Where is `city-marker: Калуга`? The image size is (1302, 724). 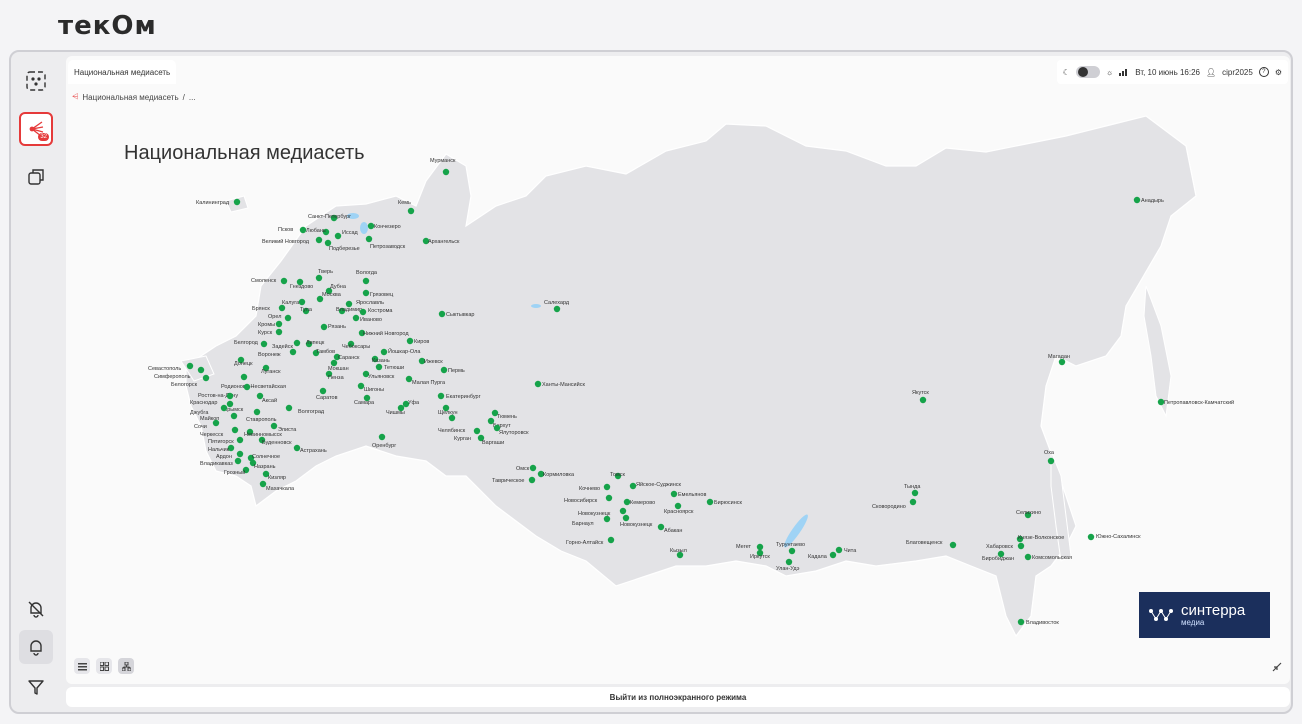
city-marker: Калуга is located at coordinates (294, 302).